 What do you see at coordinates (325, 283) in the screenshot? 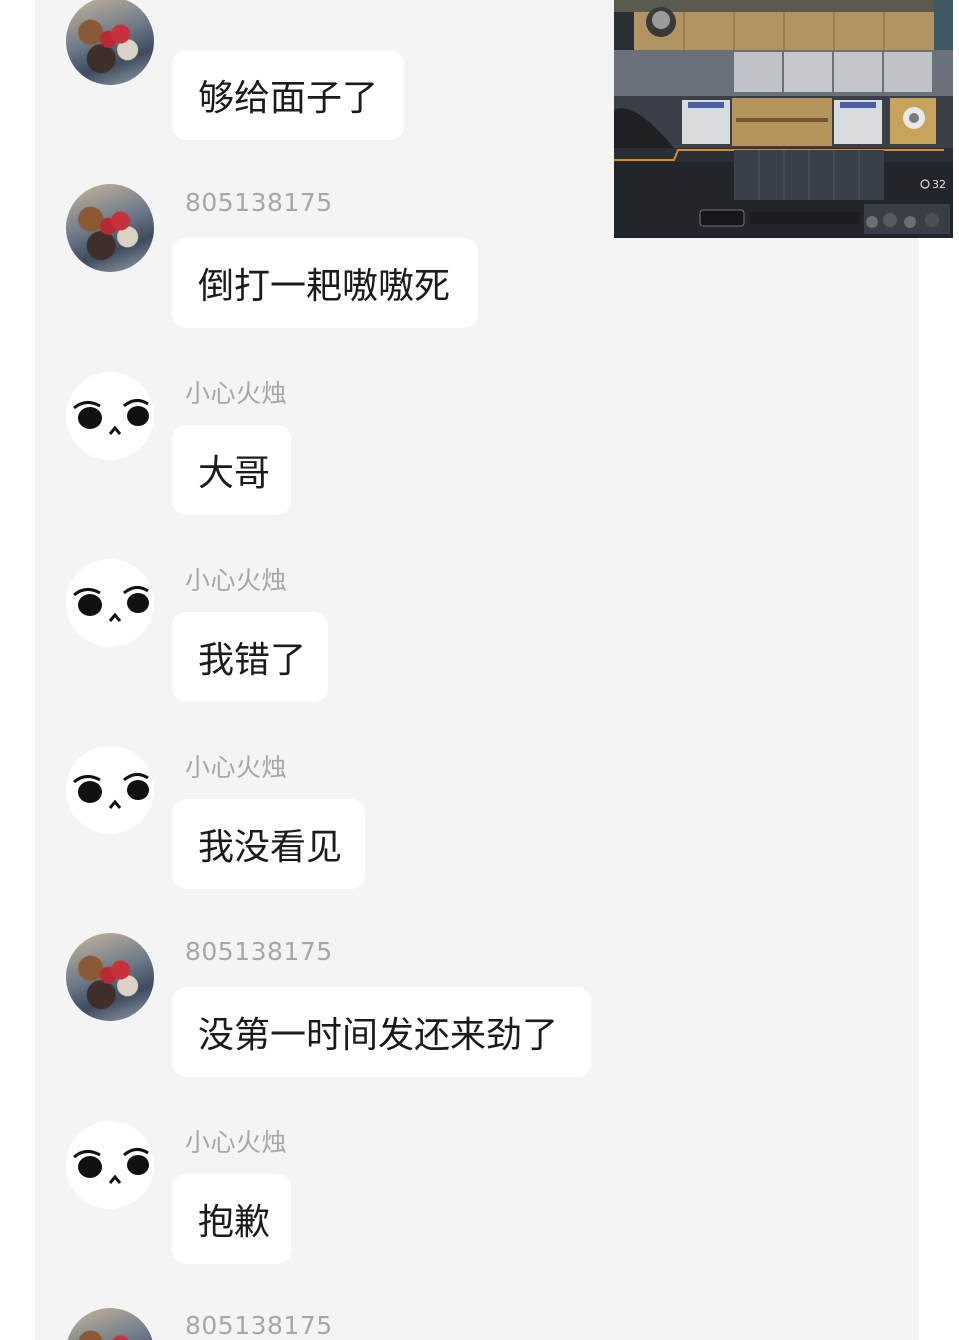
I see `message-bubble: 倒打一耙嗷嗷死` at bounding box center [325, 283].